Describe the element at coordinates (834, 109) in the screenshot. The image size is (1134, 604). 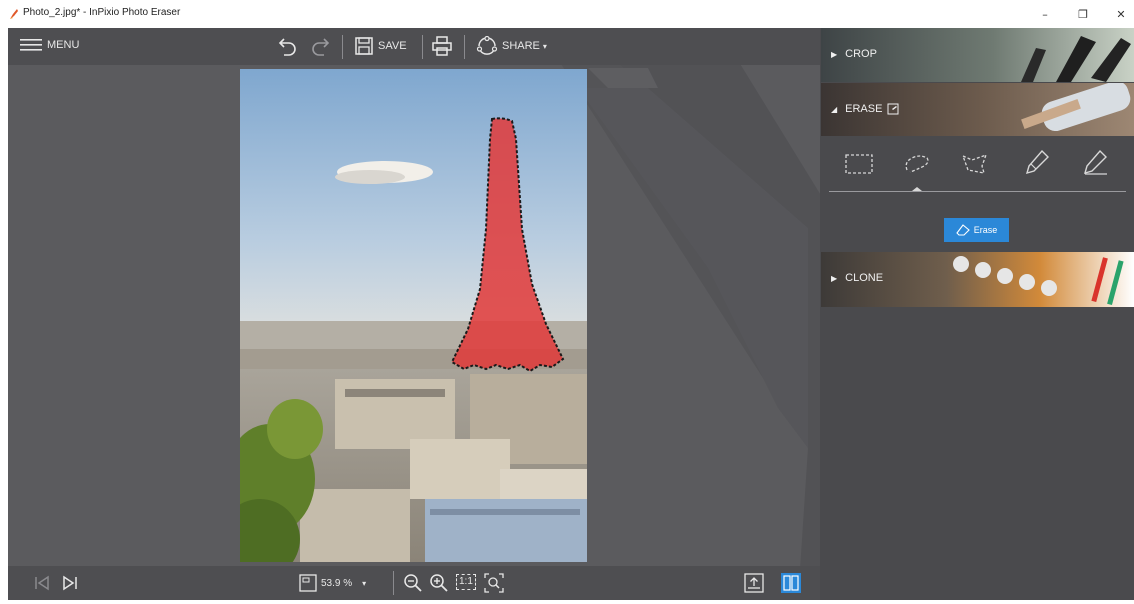
I see `erase-expanded-arrow-icon: ◢` at that location.